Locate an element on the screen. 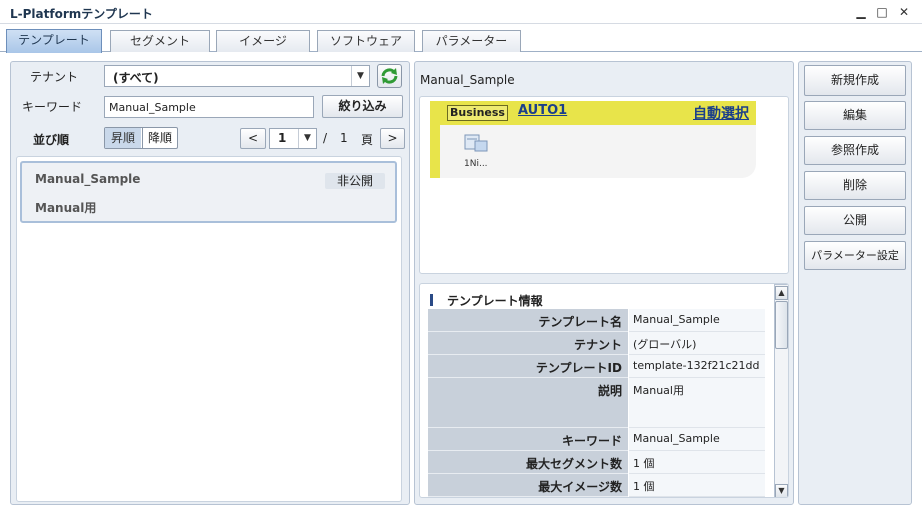 This screenshot has width=922, height=516. segment-label: Business is located at coordinates (477, 113).